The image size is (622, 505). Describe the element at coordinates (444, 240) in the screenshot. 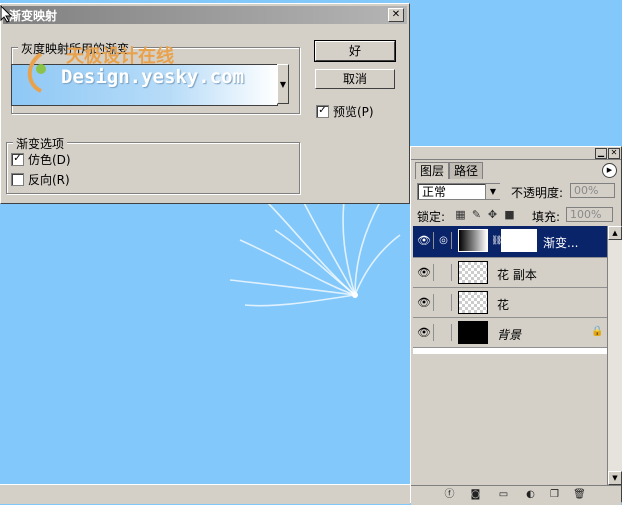

I see `adjustment-icon: ◎` at that location.